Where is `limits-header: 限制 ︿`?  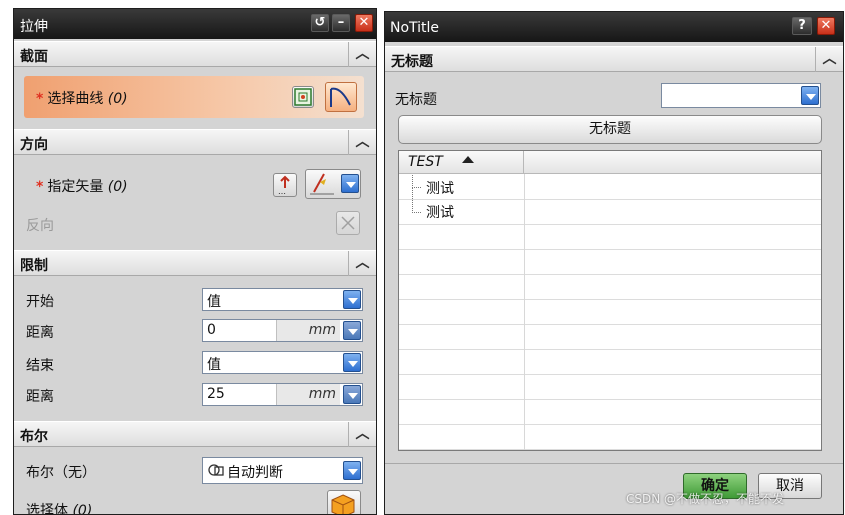 limits-header: 限制 ︿ is located at coordinates (195, 263).